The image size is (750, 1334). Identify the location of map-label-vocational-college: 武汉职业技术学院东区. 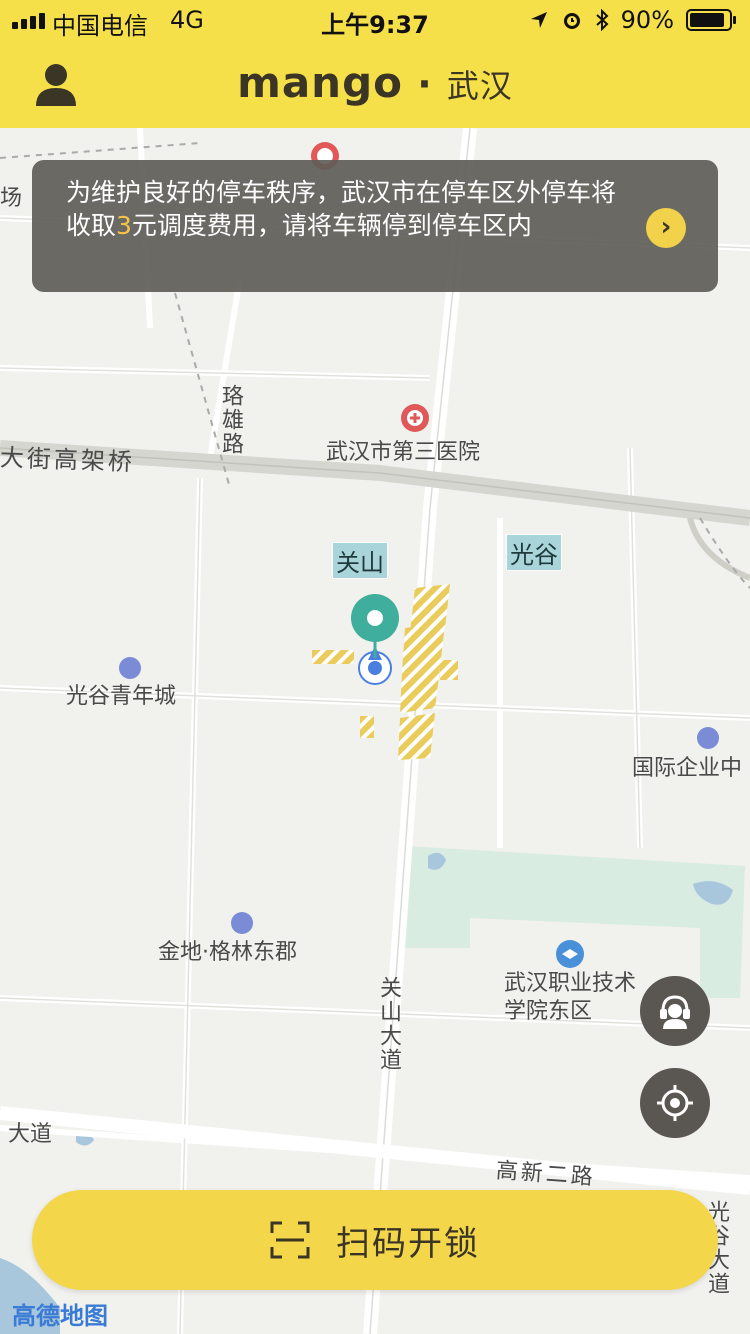
(570, 997).